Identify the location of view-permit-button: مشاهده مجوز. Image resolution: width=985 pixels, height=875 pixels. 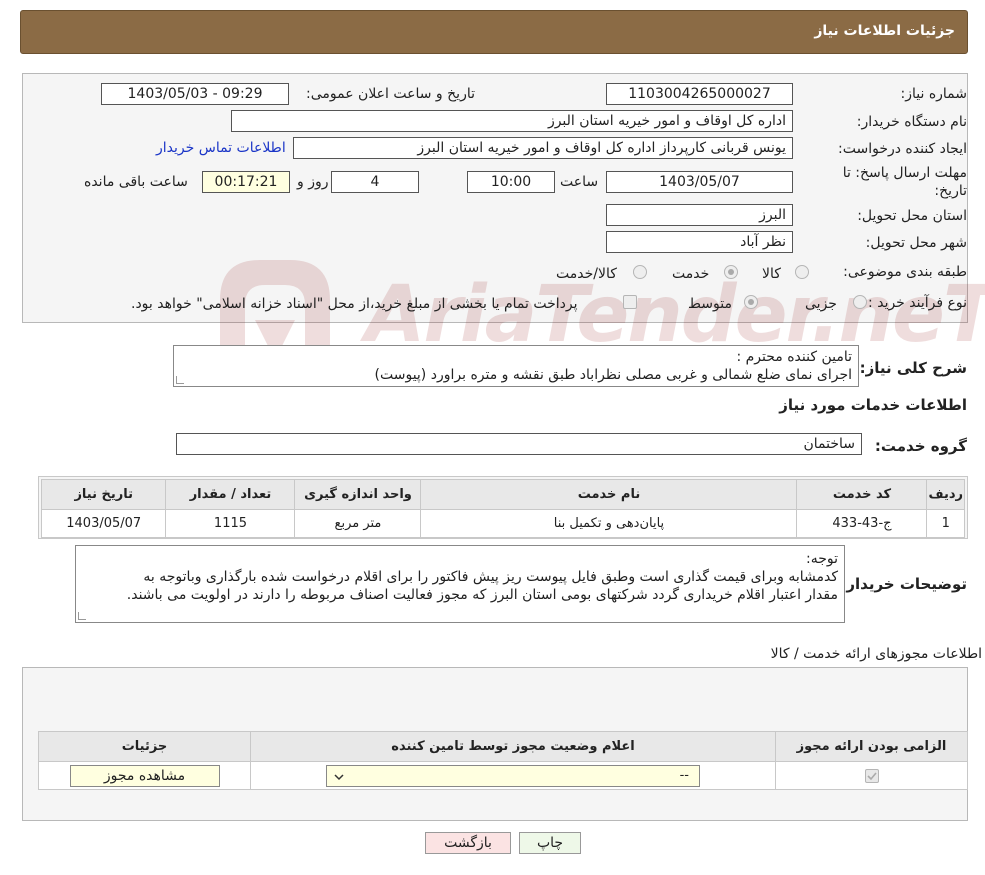
(144, 775).